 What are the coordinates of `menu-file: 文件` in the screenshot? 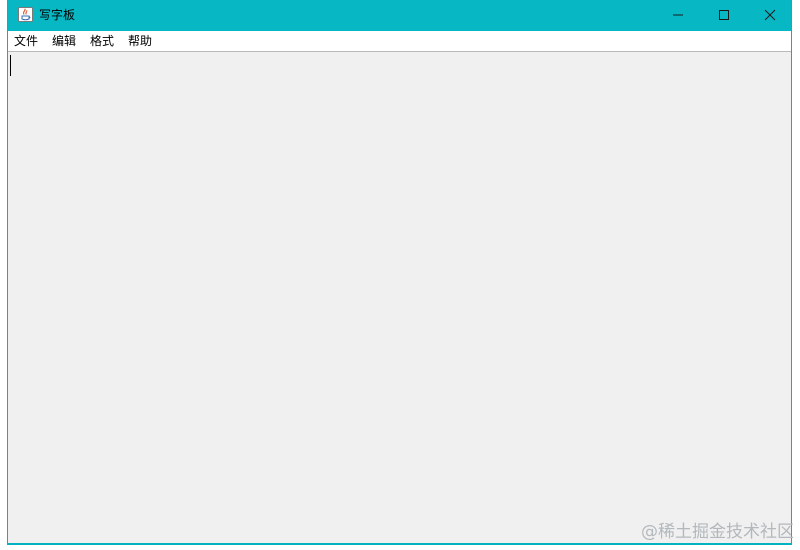 It's located at (26, 41).